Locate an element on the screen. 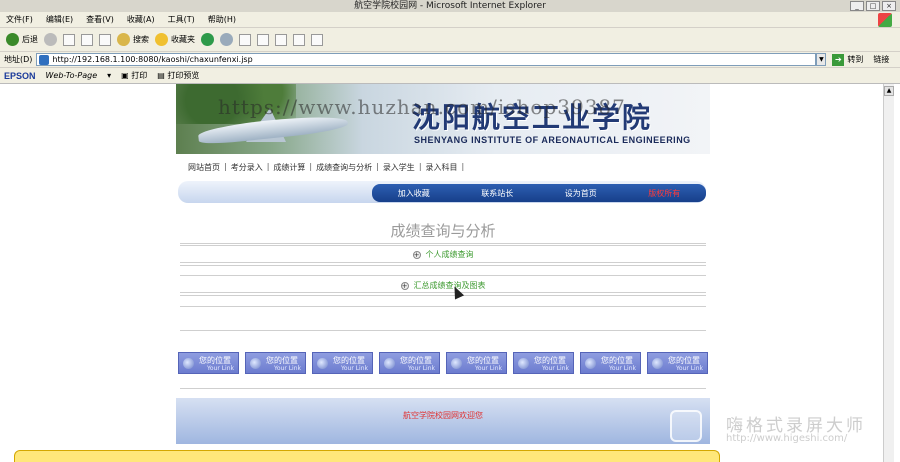 This screenshot has width=900, height=462. minimize-button: _ is located at coordinates (857, 6).